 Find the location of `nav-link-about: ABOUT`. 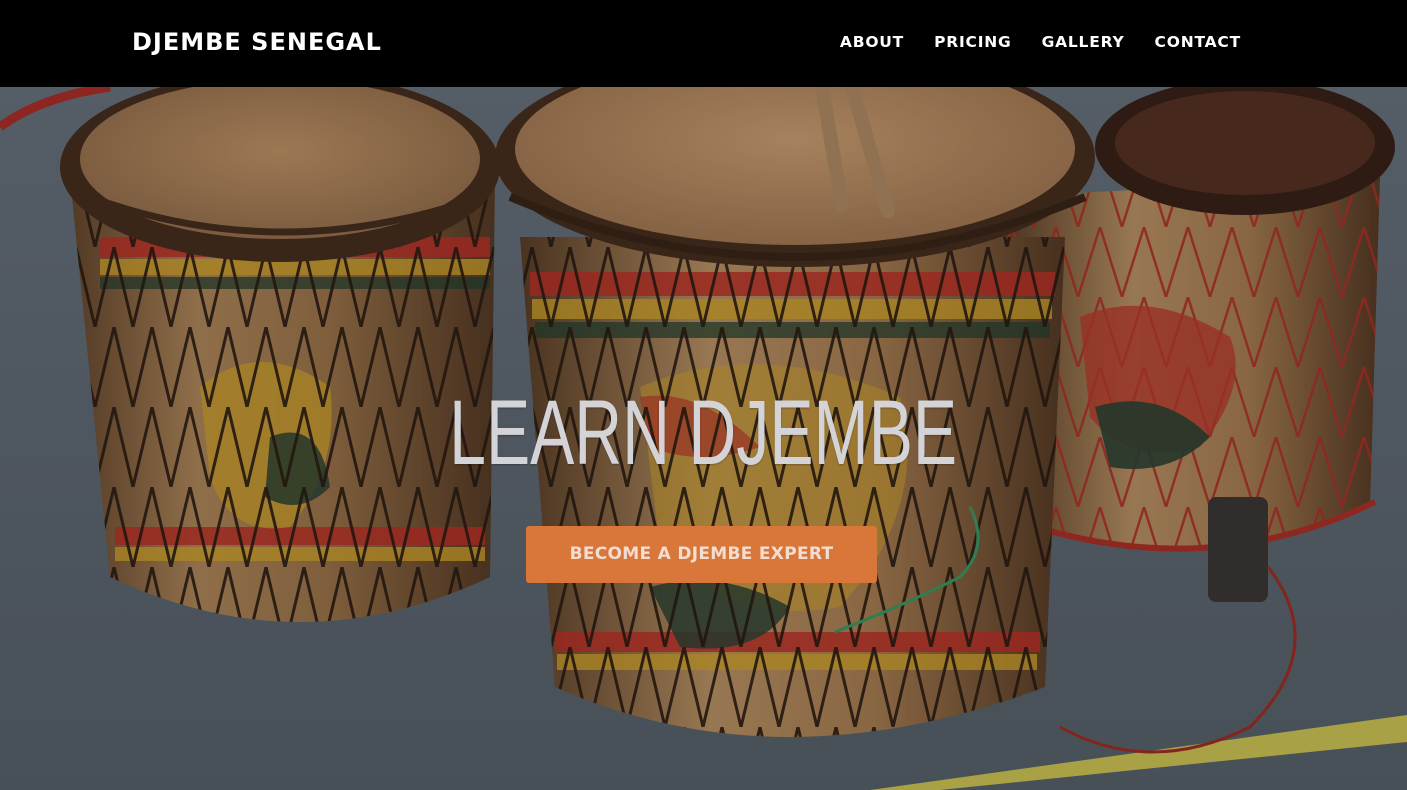

nav-link-about: ABOUT is located at coordinates (872, 42).